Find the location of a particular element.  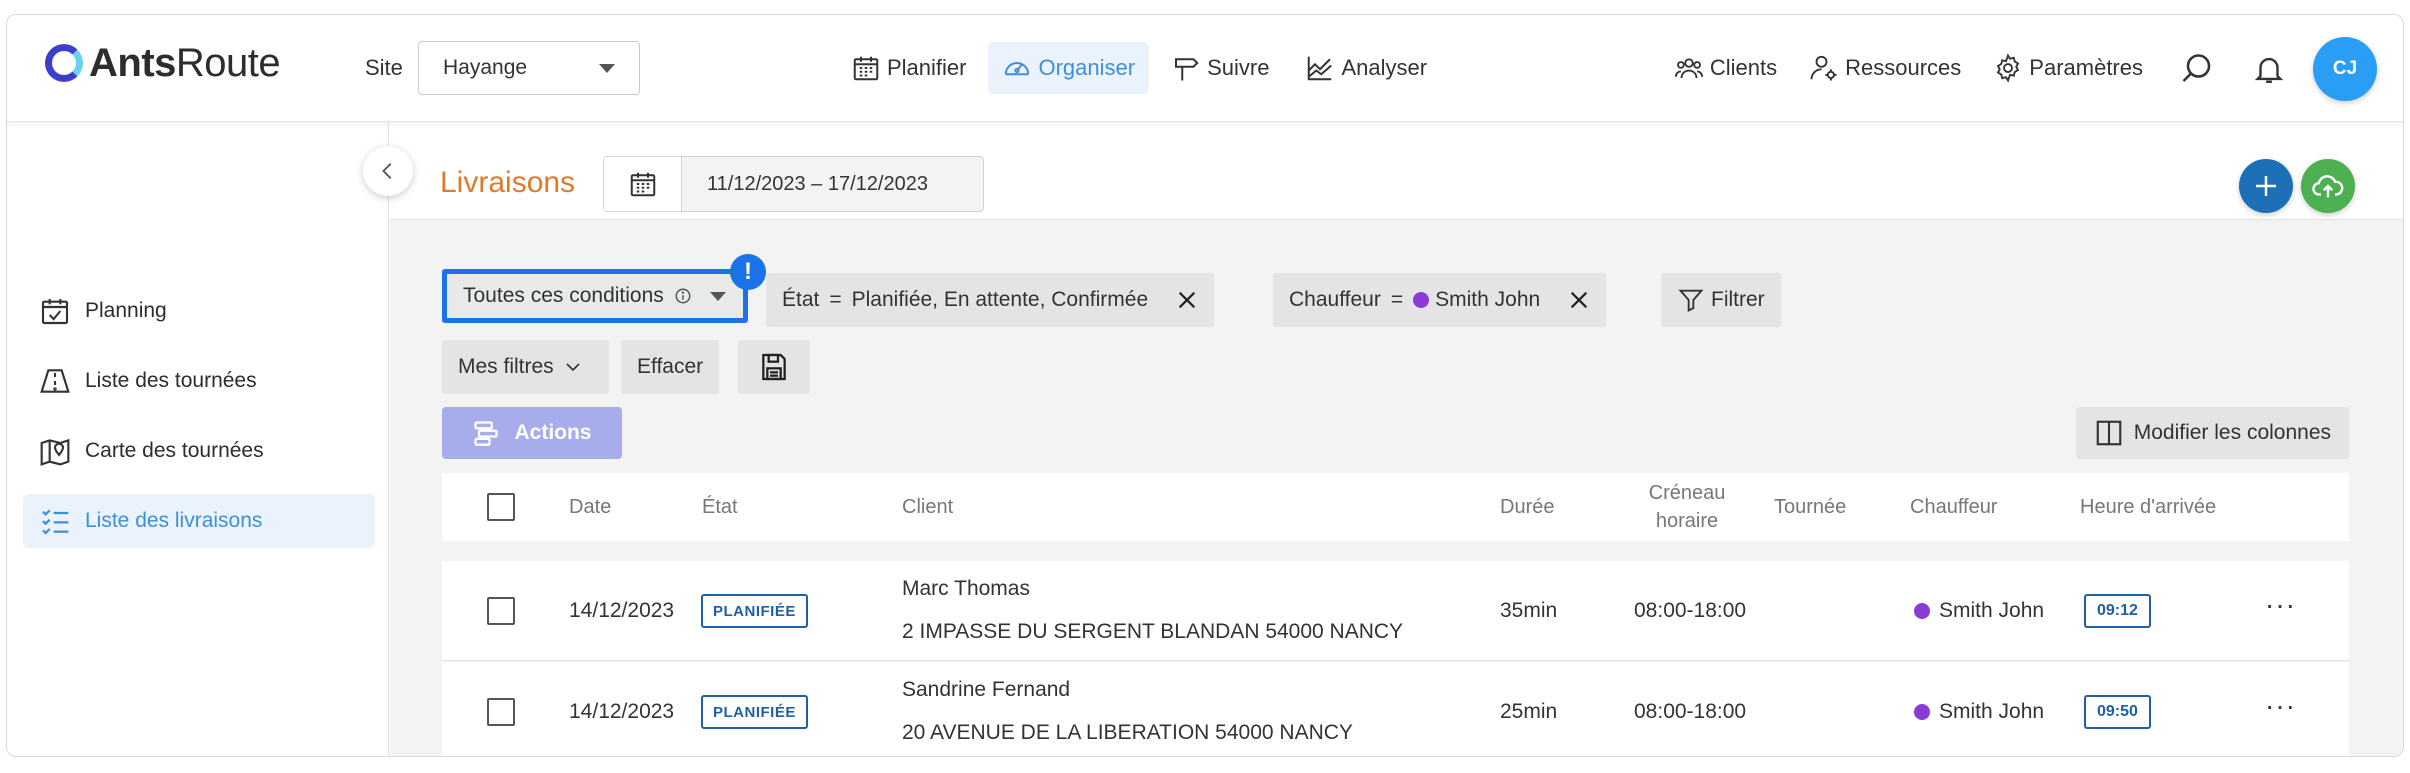

search-button is located at coordinates (2197, 69).